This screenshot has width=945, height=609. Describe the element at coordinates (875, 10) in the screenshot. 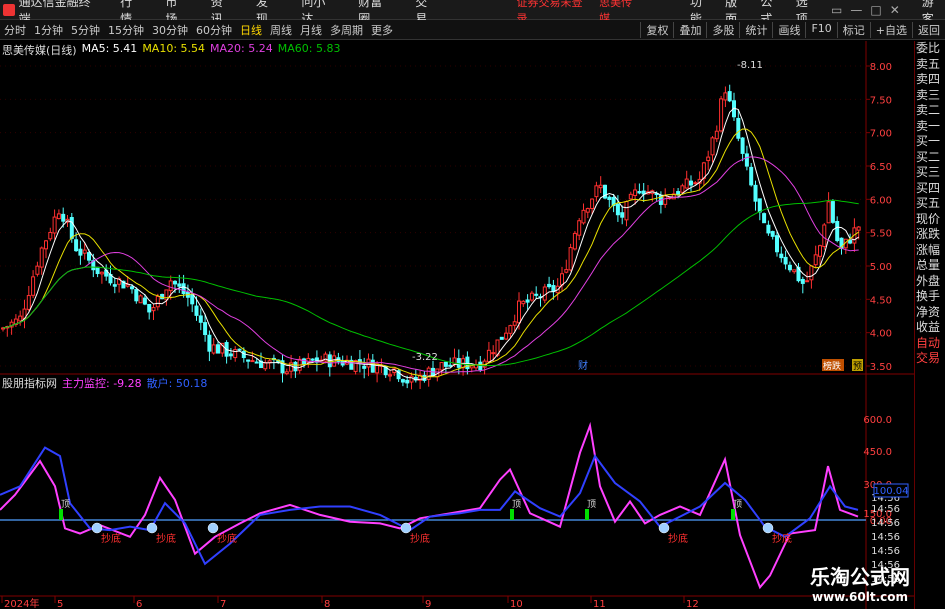

I see `maximize-icon: □` at that location.